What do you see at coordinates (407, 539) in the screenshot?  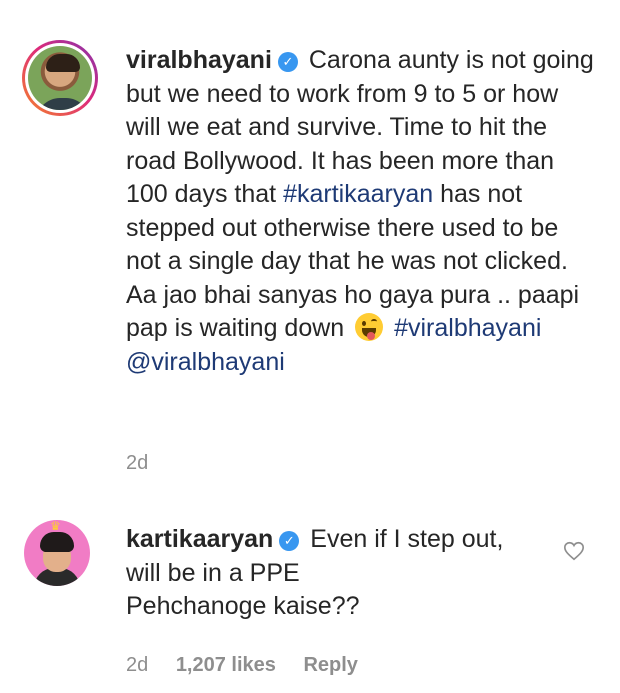 I see `comment-text-line: Even if I step out,` at bounding box center [407, 539].